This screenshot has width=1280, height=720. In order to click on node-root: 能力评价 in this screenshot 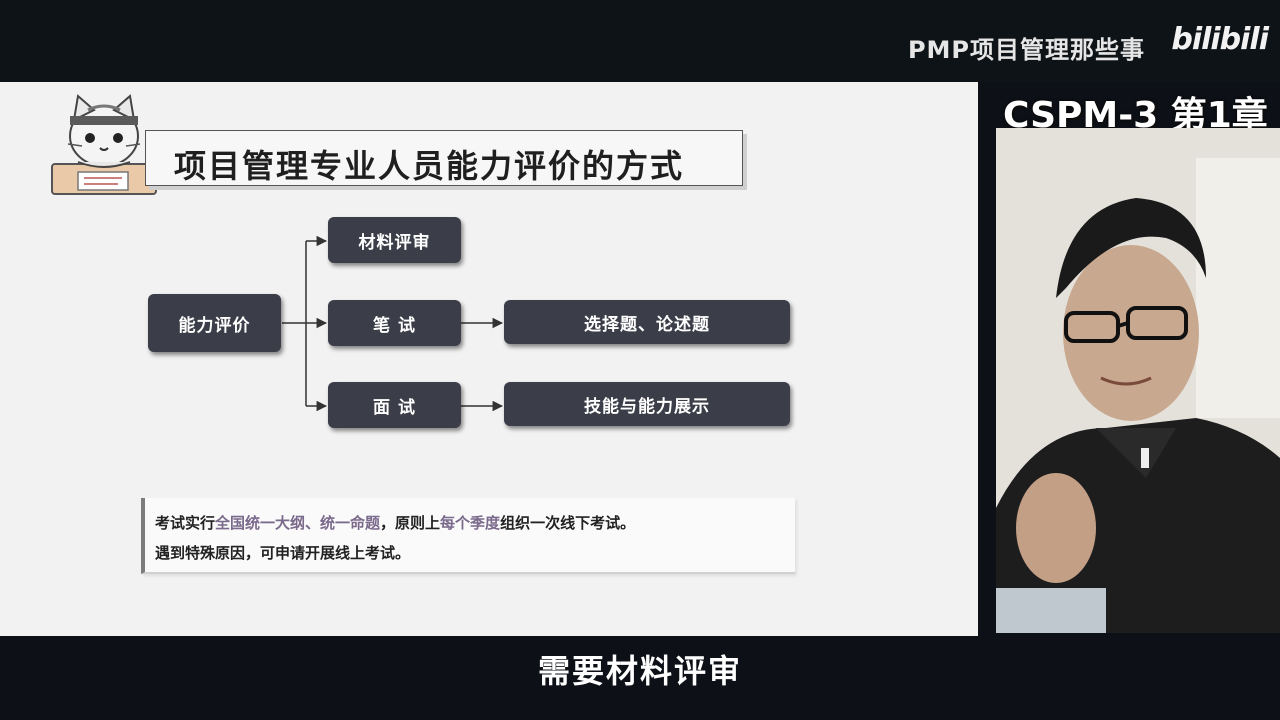, I will do `click(214, 323)`.